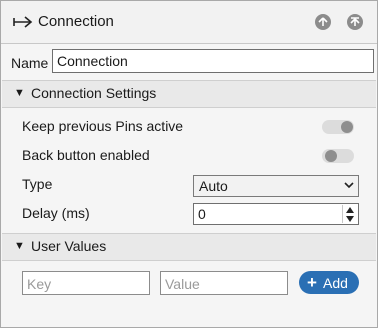 This screenshot has width=378, height=328. Describe the element at coordinates (335, 283) in the screenshot. I see `add-label: Add` at that location.